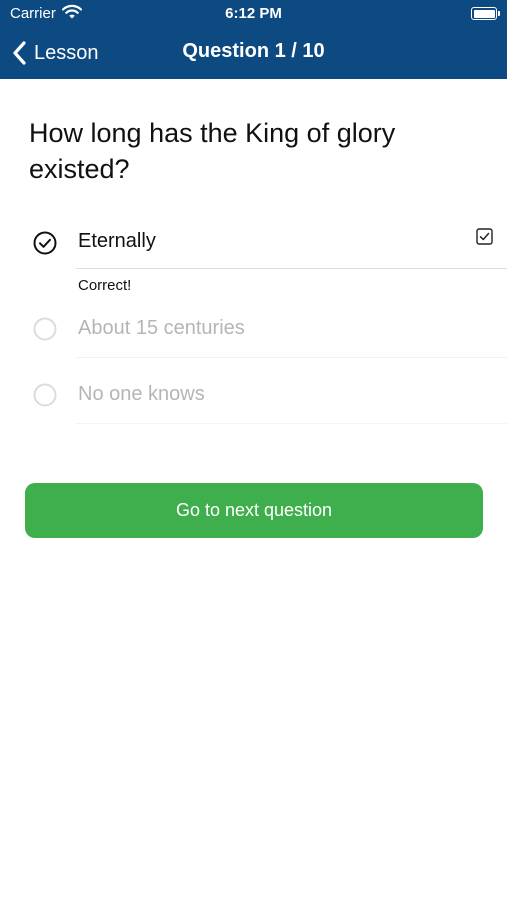 This screenshot has height=900, width=507. What do you see at coordinates (253, 242) in the screenshot?
I see `answer-option-eternally: Eternally` at bounding box center [253, 242].